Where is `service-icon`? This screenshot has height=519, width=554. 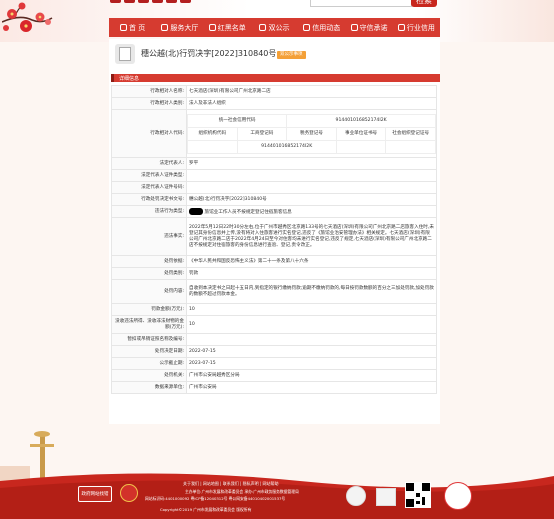
service-icon is located at coordinates (165, 27).